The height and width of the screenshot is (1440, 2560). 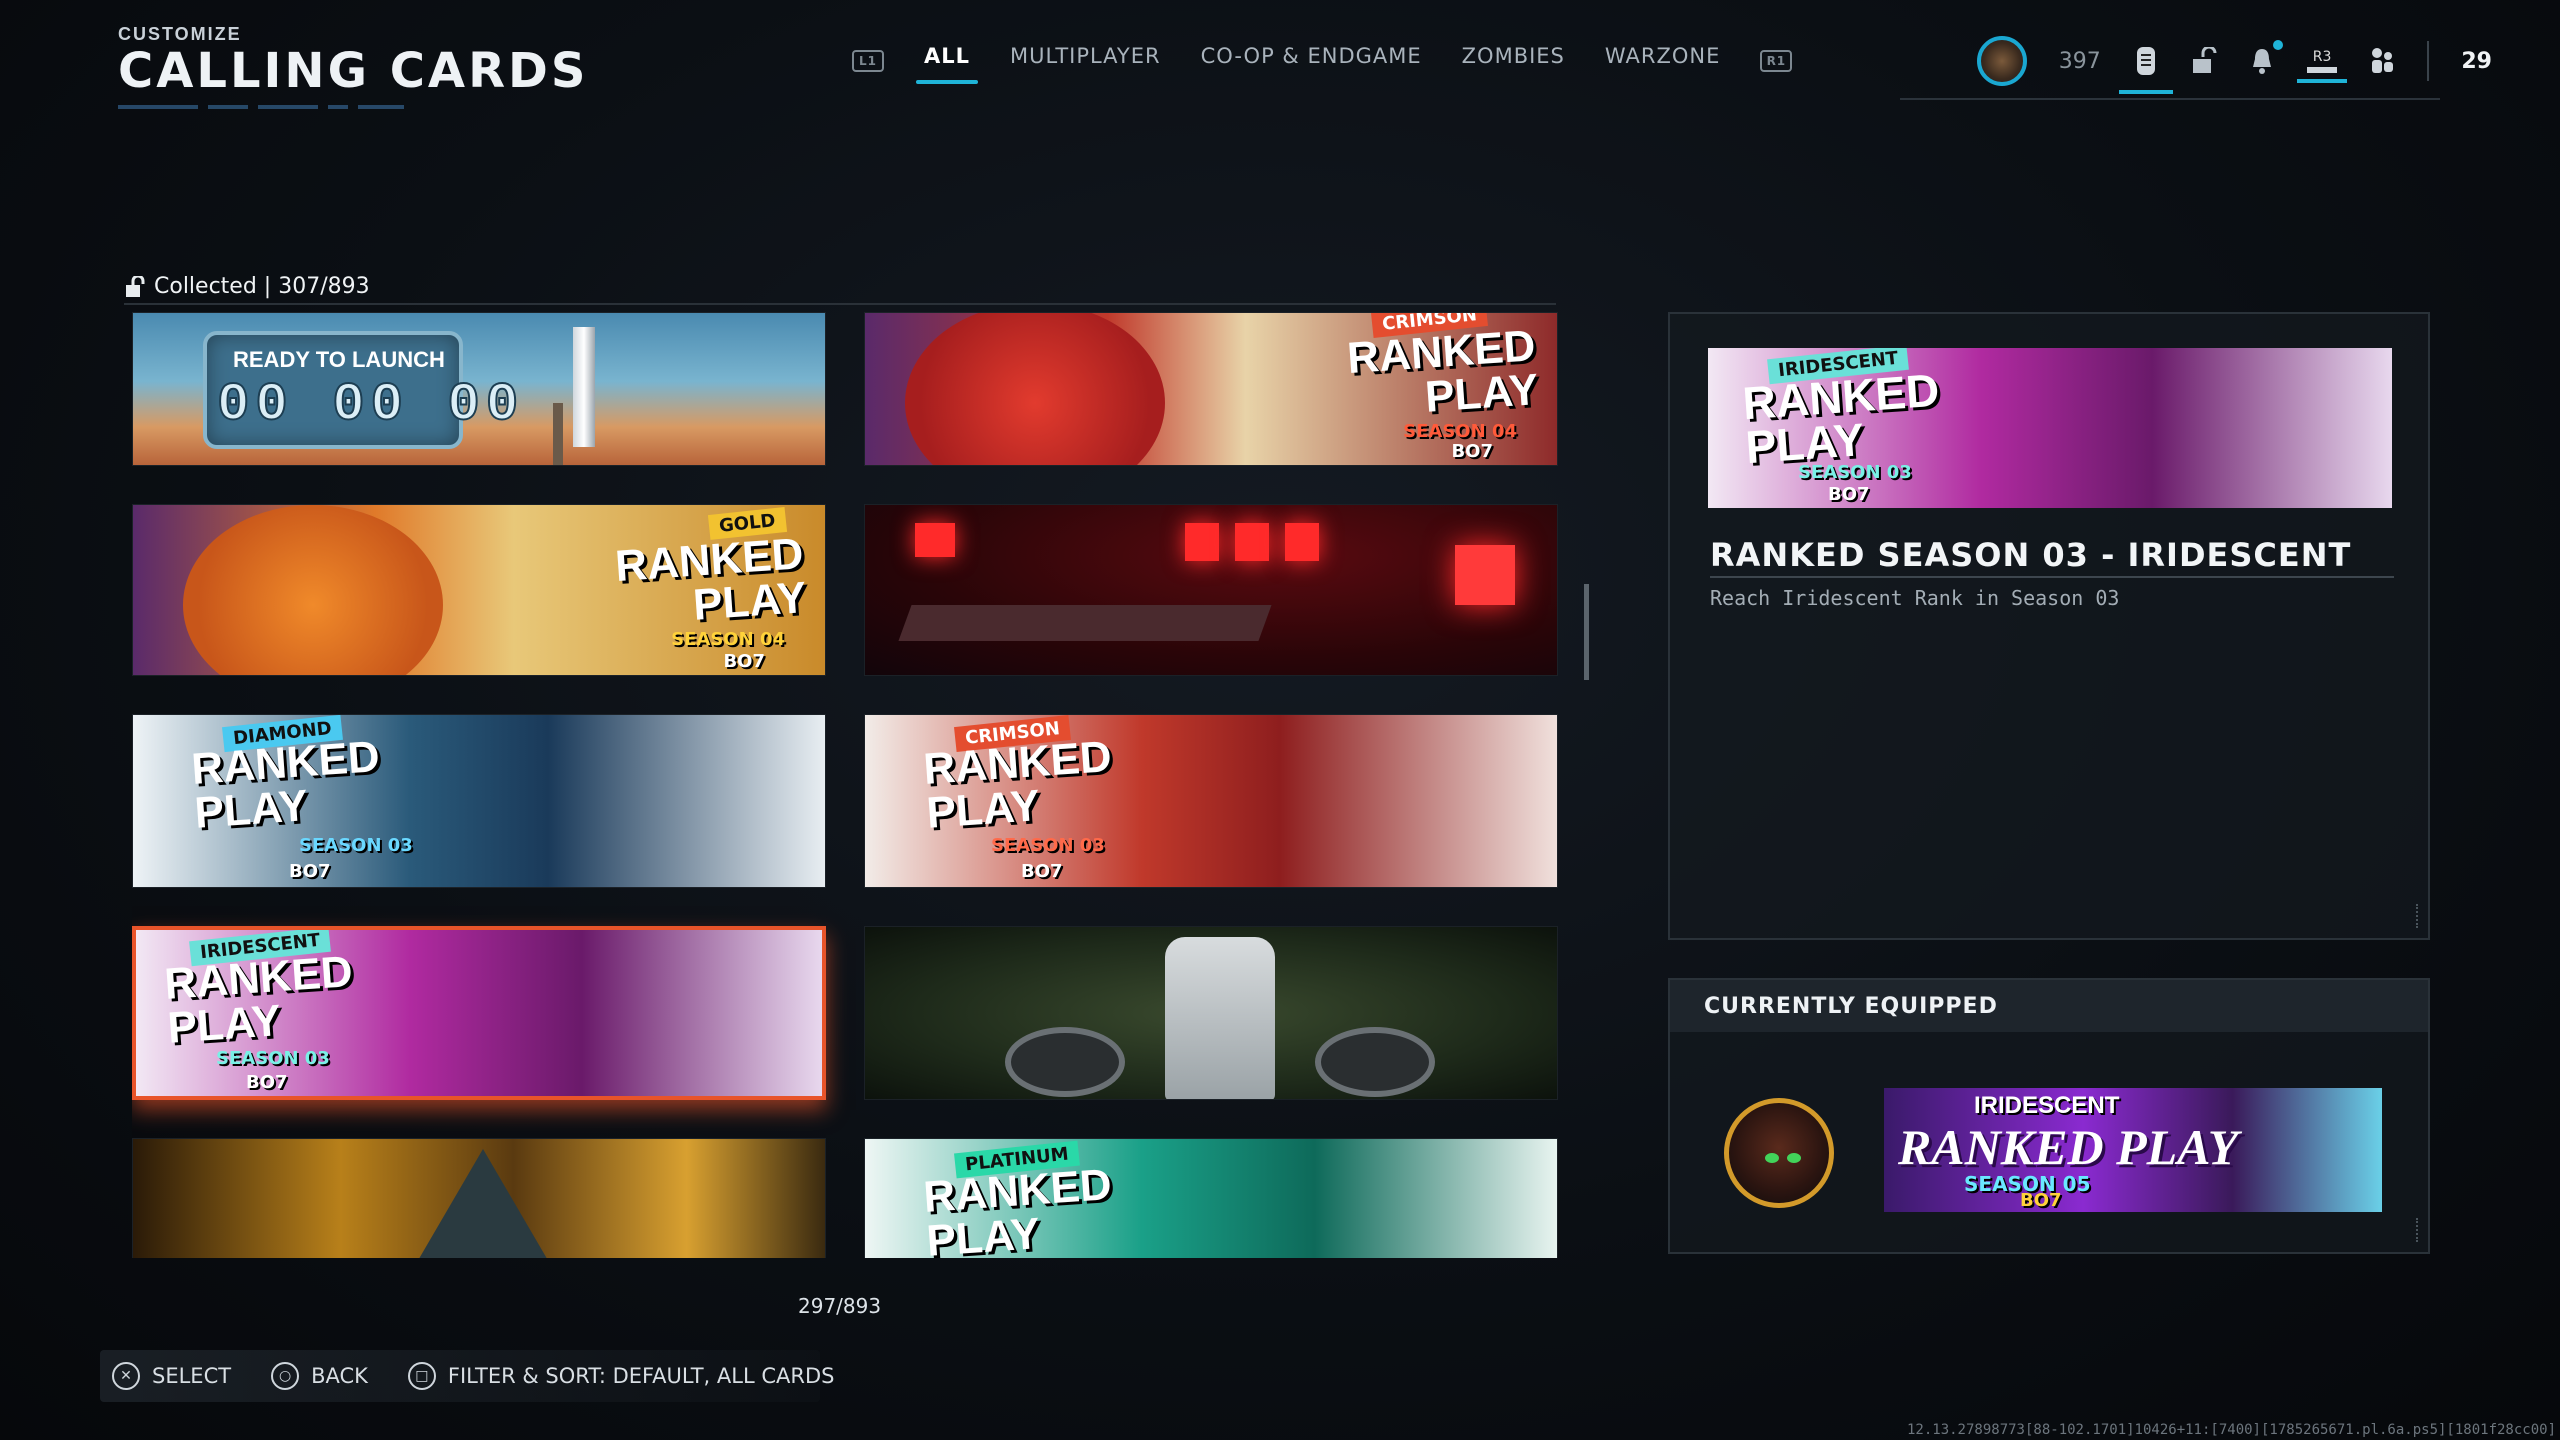 I want to click on status-underline, so click(x=2170, y=99).